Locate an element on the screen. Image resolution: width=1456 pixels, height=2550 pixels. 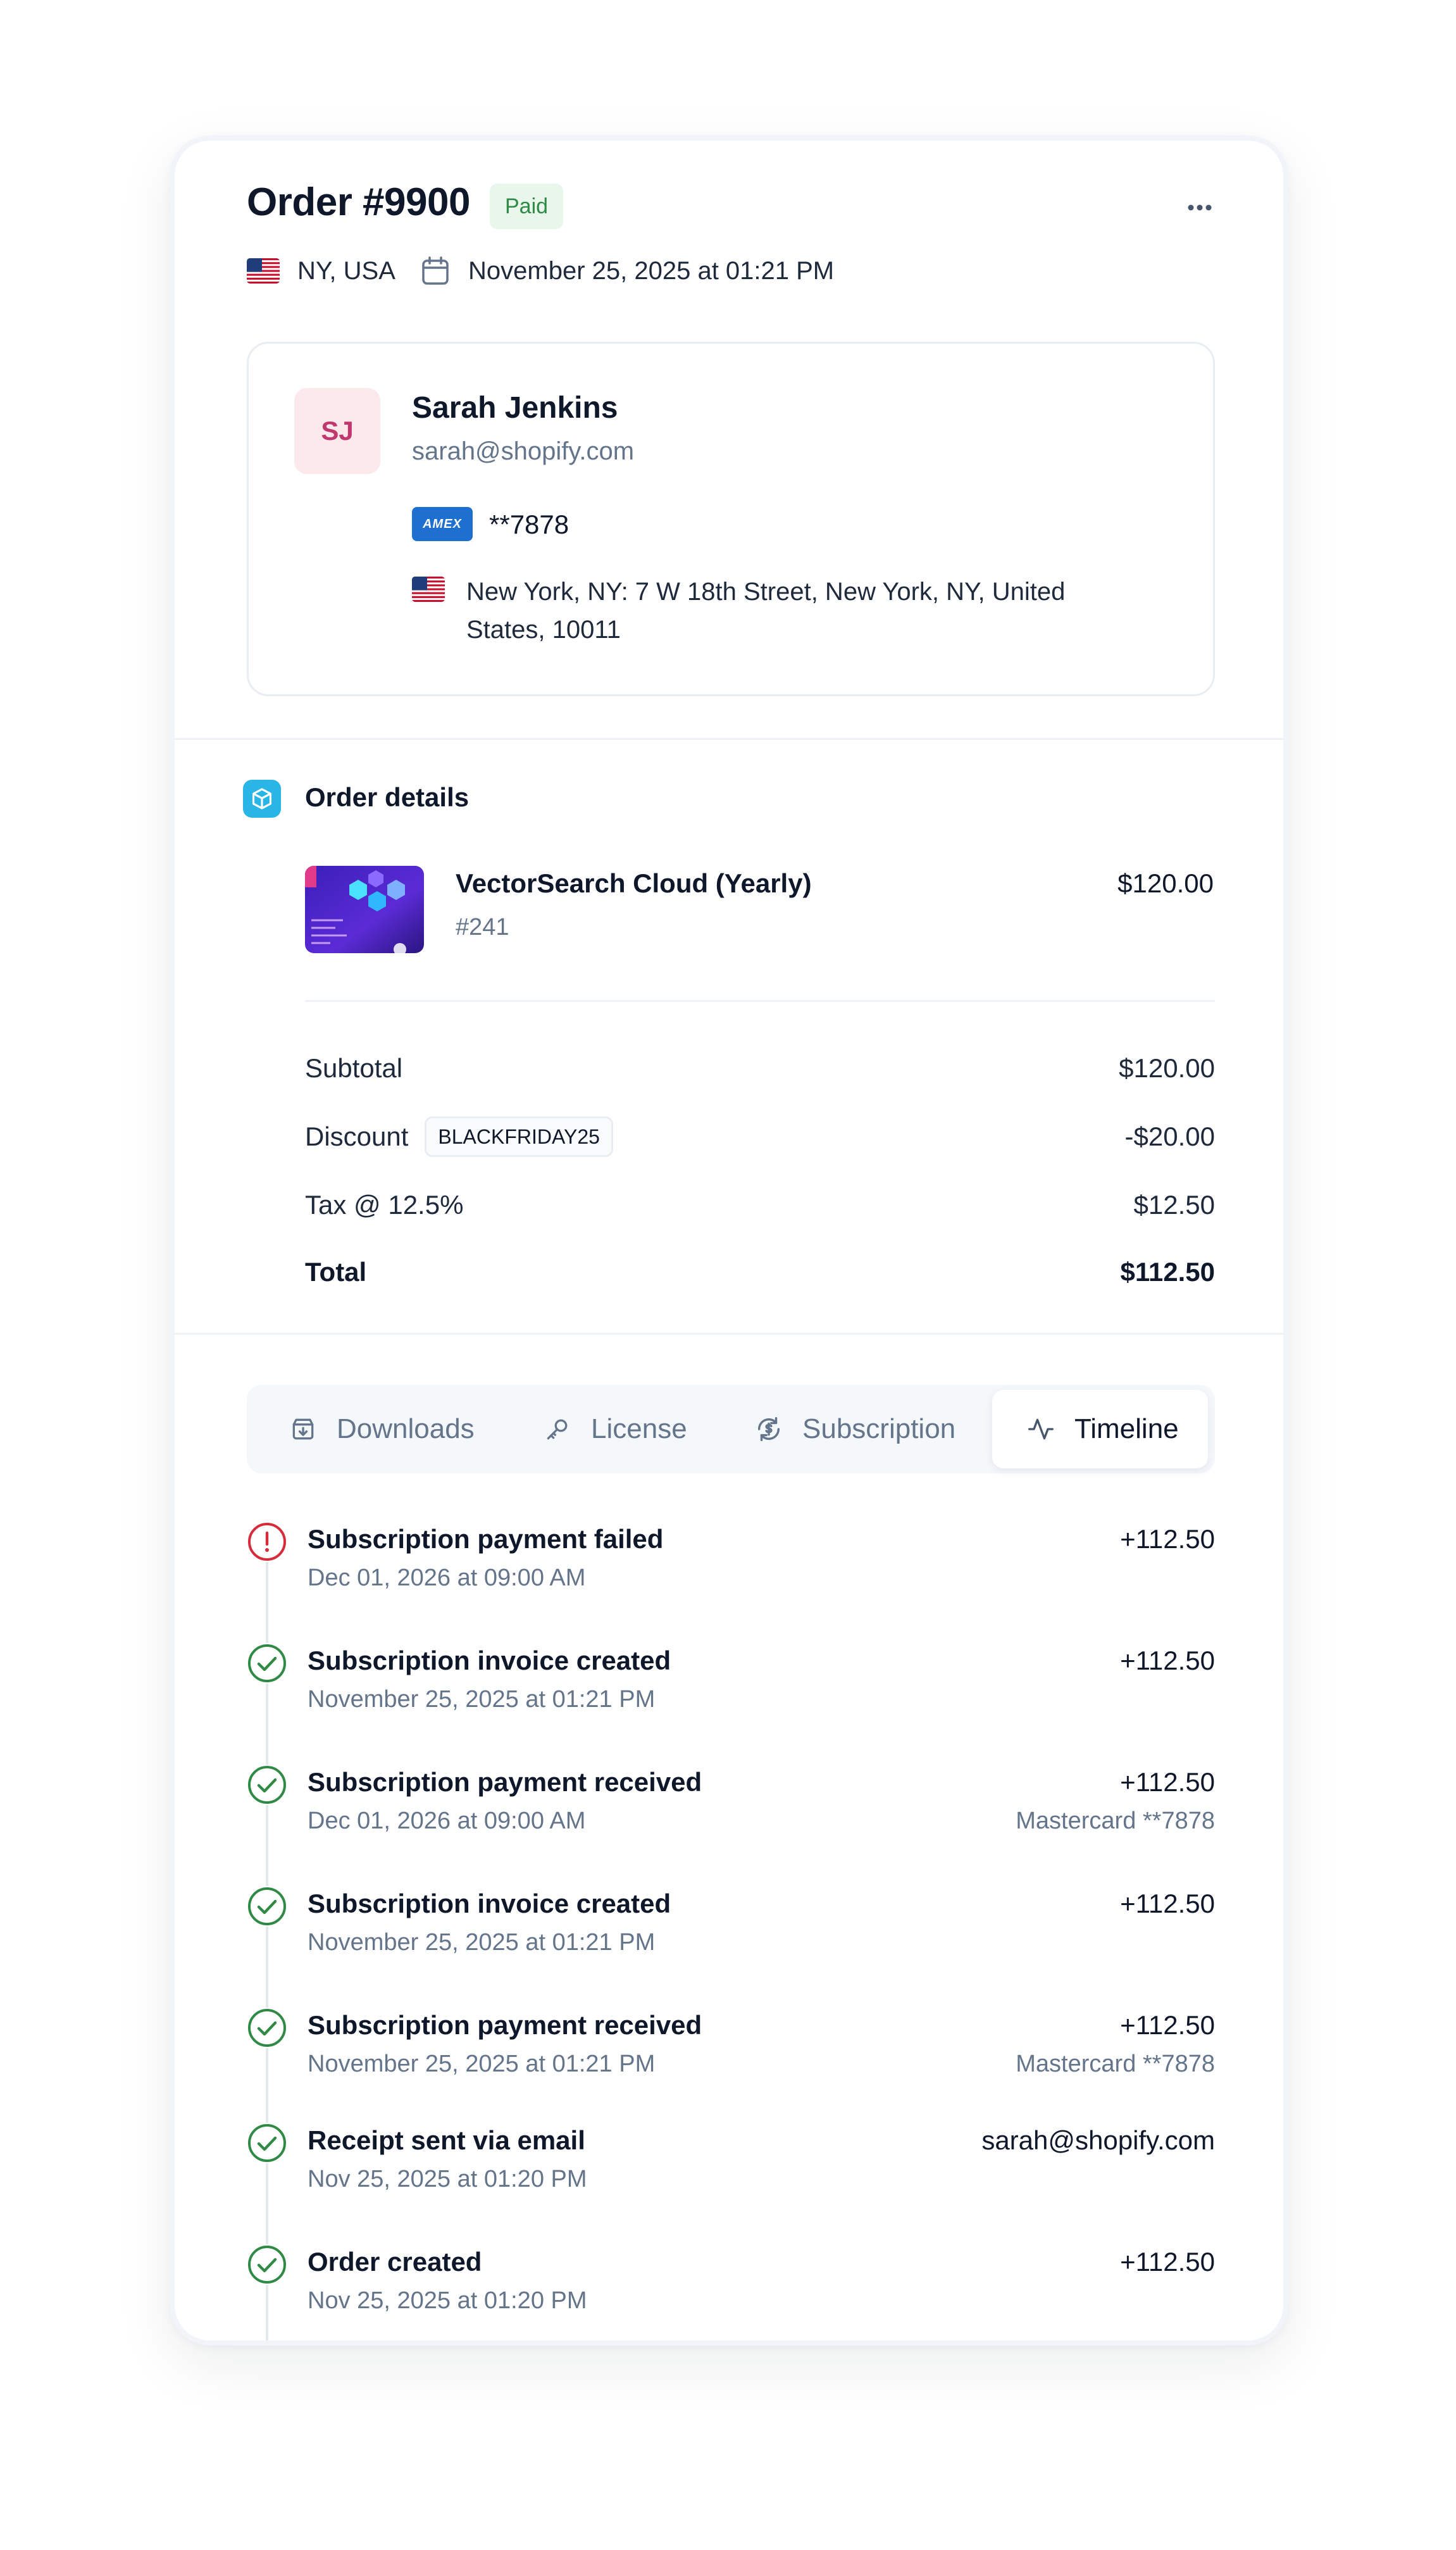
subtotal-label: Subtotal is located at coordinates (354, 1068).